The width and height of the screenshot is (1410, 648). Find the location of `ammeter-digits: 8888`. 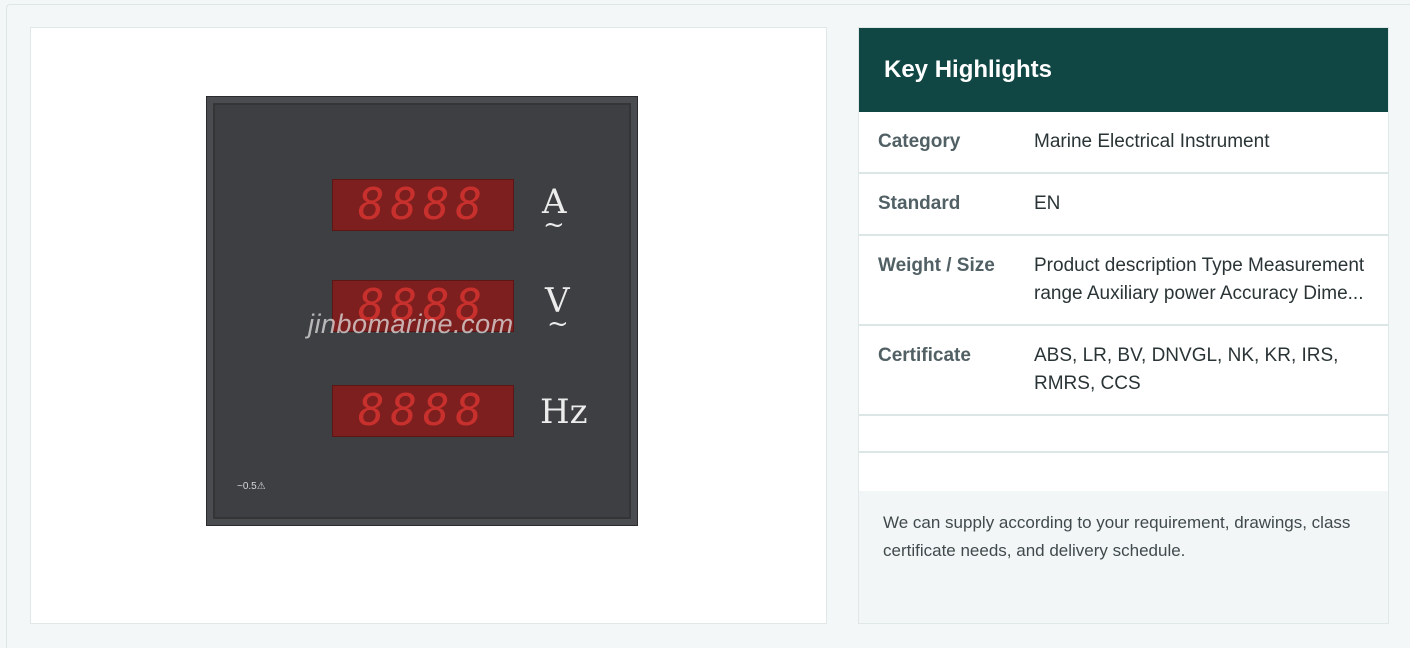

ammeter-digits: 8888 is located at coordinates (423, 204).